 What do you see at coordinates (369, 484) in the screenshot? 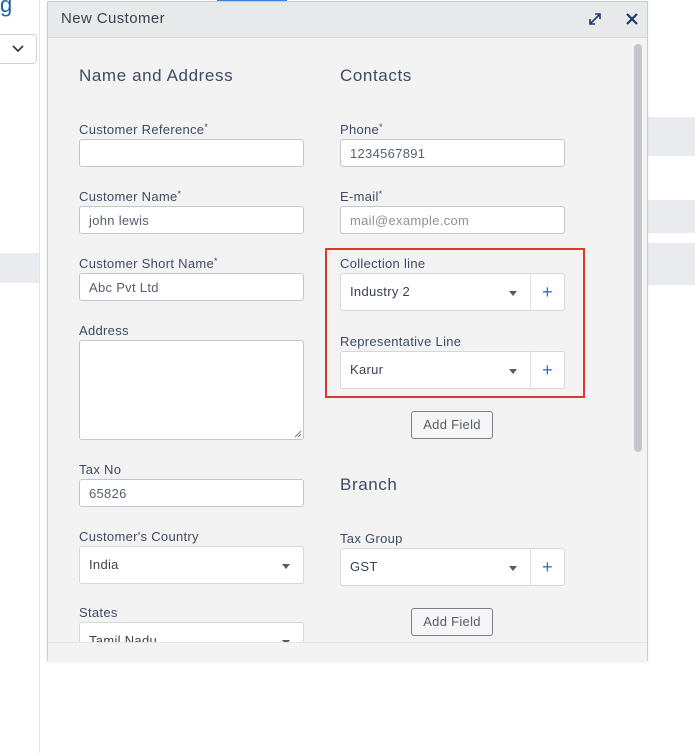
I see `section-title-branch: Branch` at bounding box center [369, 484].